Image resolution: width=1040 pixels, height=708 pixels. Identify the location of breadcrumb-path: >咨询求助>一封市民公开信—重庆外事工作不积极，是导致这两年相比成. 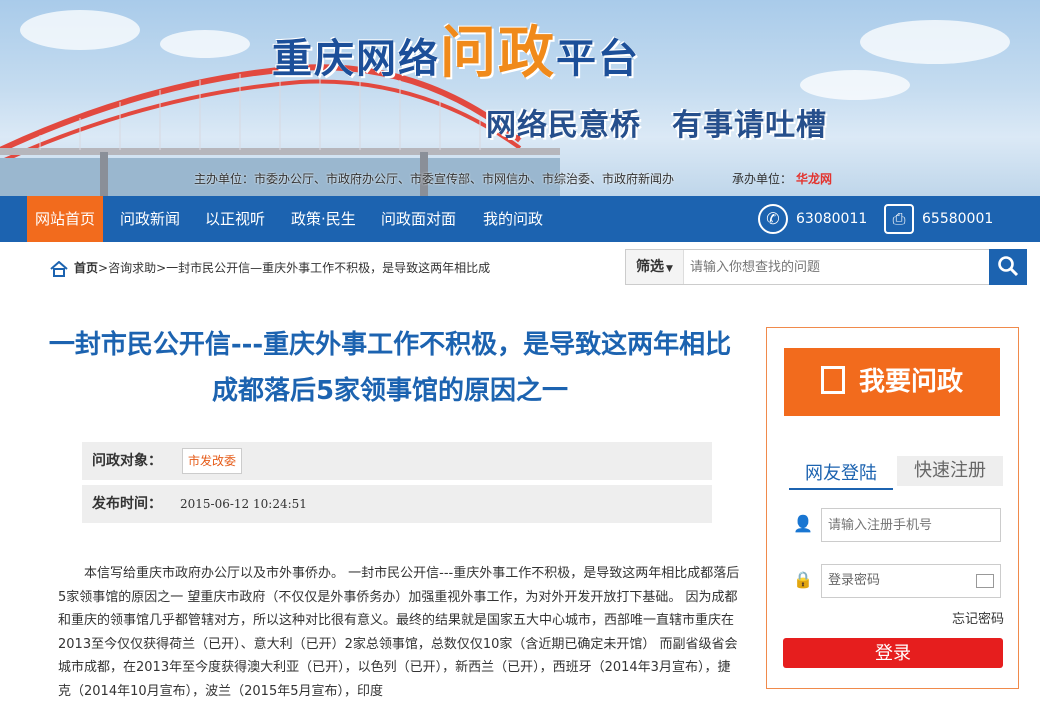
(294, 268).